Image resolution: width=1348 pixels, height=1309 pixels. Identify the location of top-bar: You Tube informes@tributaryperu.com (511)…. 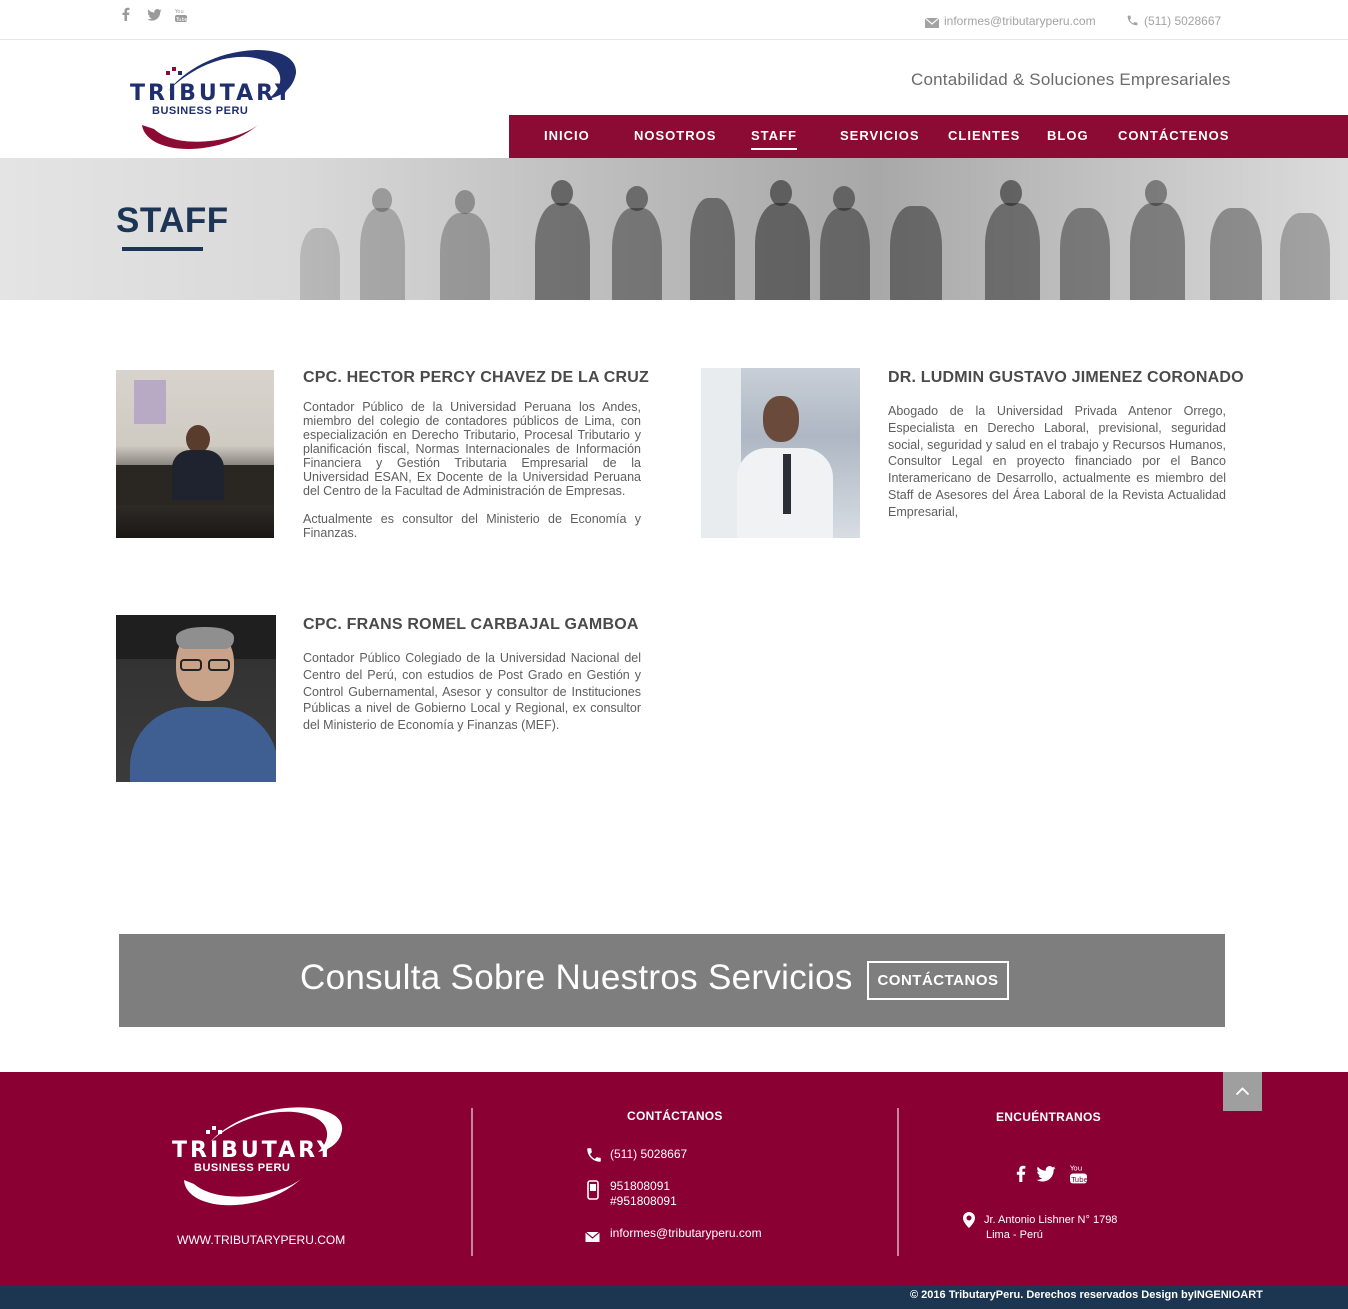
(674, 20).